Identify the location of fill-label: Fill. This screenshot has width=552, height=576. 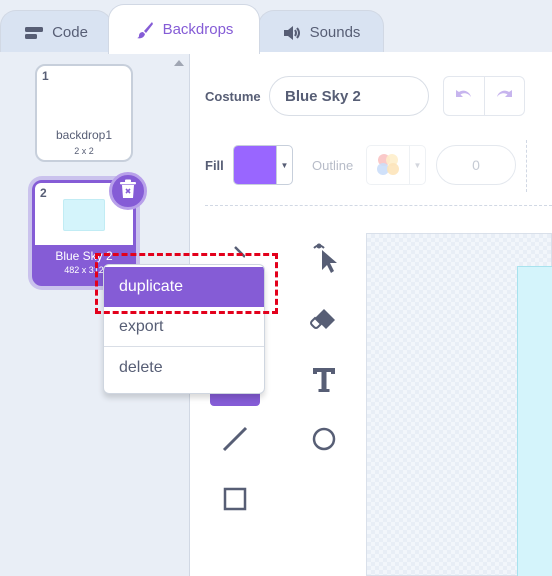
(214, 165).